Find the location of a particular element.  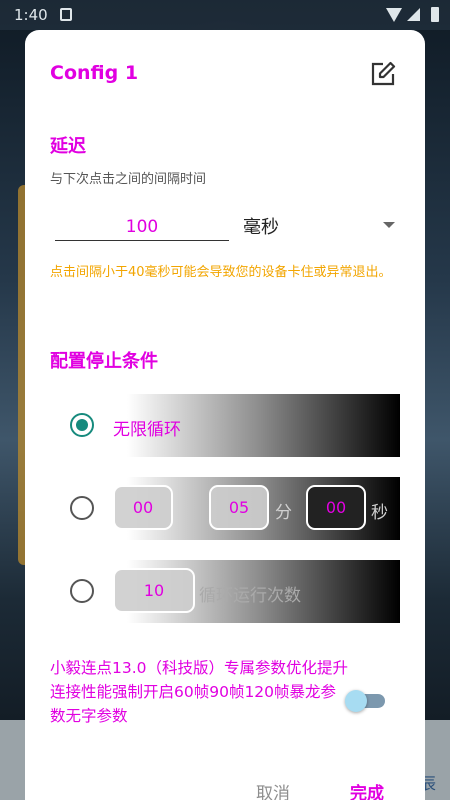

radio-infinite is located at coordinates (82, 425).